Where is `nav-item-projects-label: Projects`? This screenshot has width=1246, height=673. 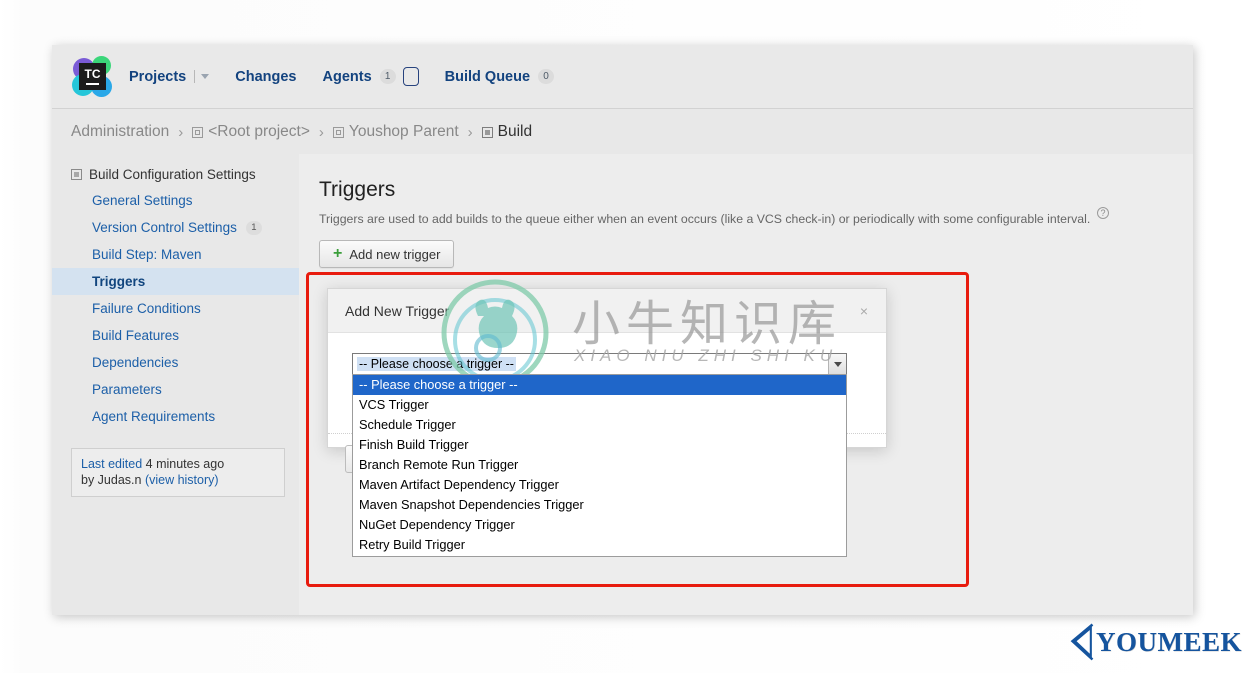
nav-item-projects-label: Projects is located at coordinates (158, 76).